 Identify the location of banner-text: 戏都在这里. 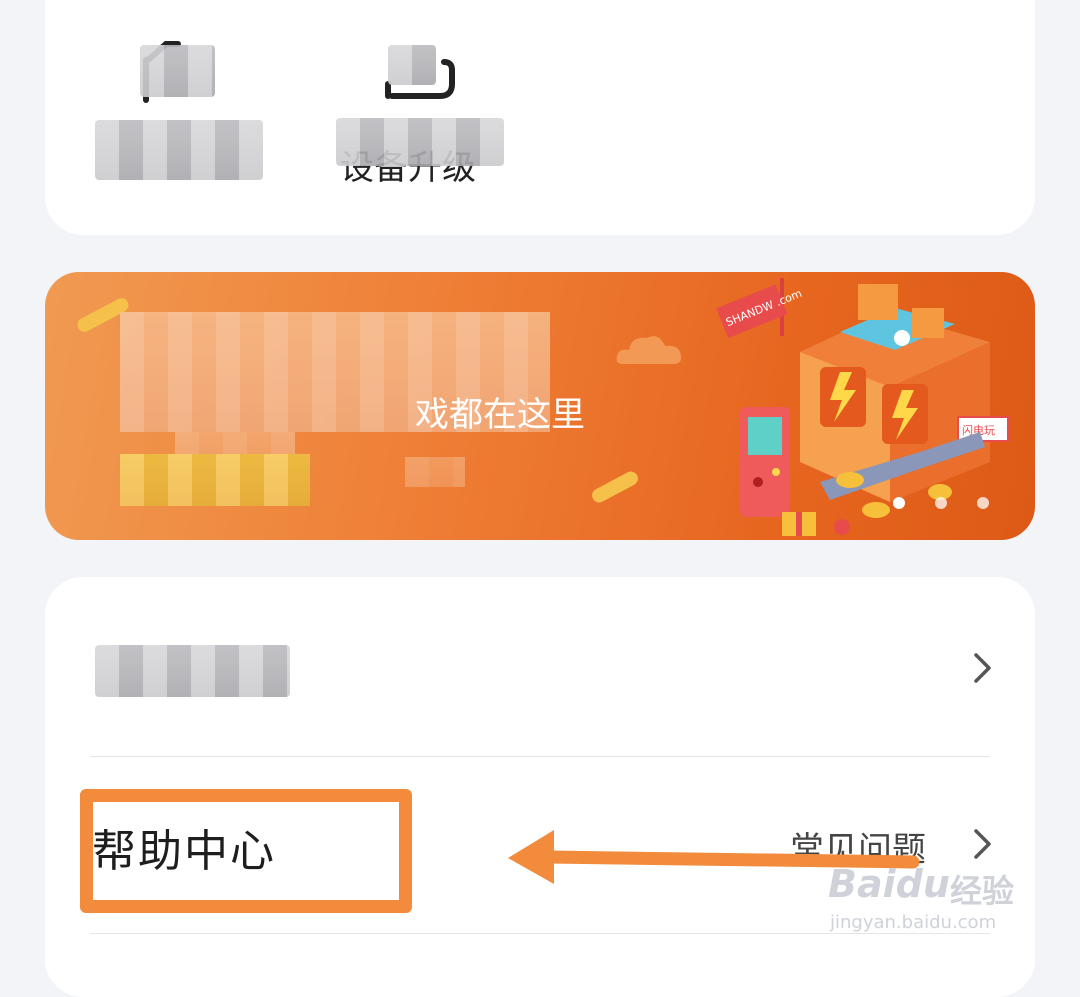
(500, 415).